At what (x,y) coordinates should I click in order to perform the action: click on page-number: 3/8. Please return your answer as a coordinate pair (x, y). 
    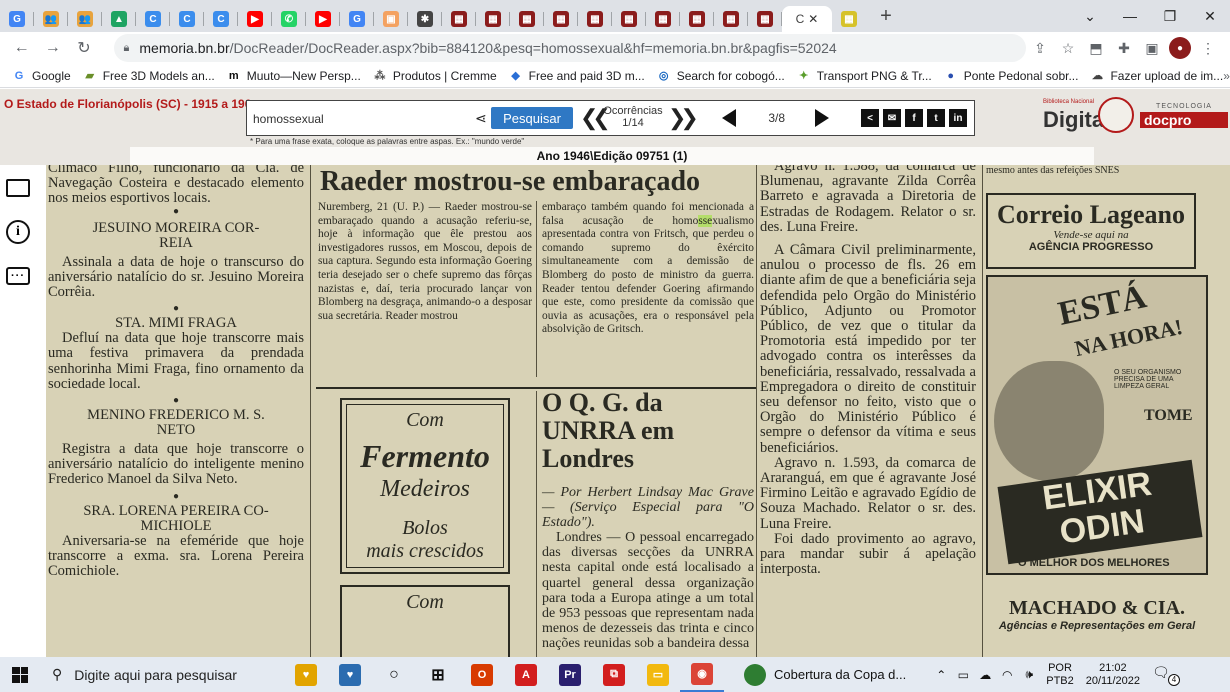
    Looking at the image, I should click on (768, 118).